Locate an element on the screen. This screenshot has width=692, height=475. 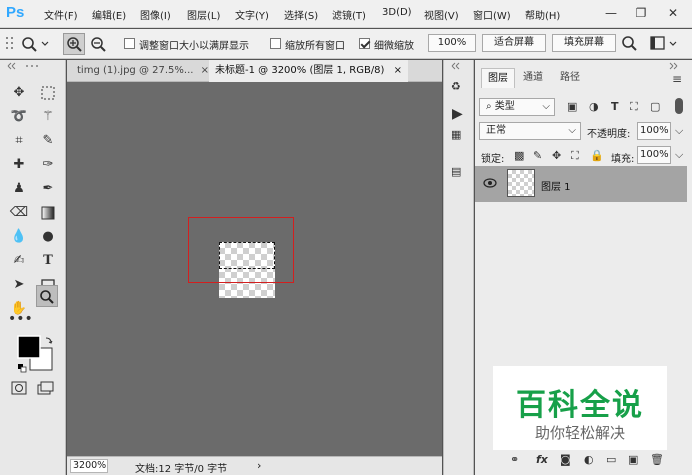
layers-footer: ⚭ fx ◙ ◐ ▭ ▣ 🗑 is located at coordinates (590, 461).